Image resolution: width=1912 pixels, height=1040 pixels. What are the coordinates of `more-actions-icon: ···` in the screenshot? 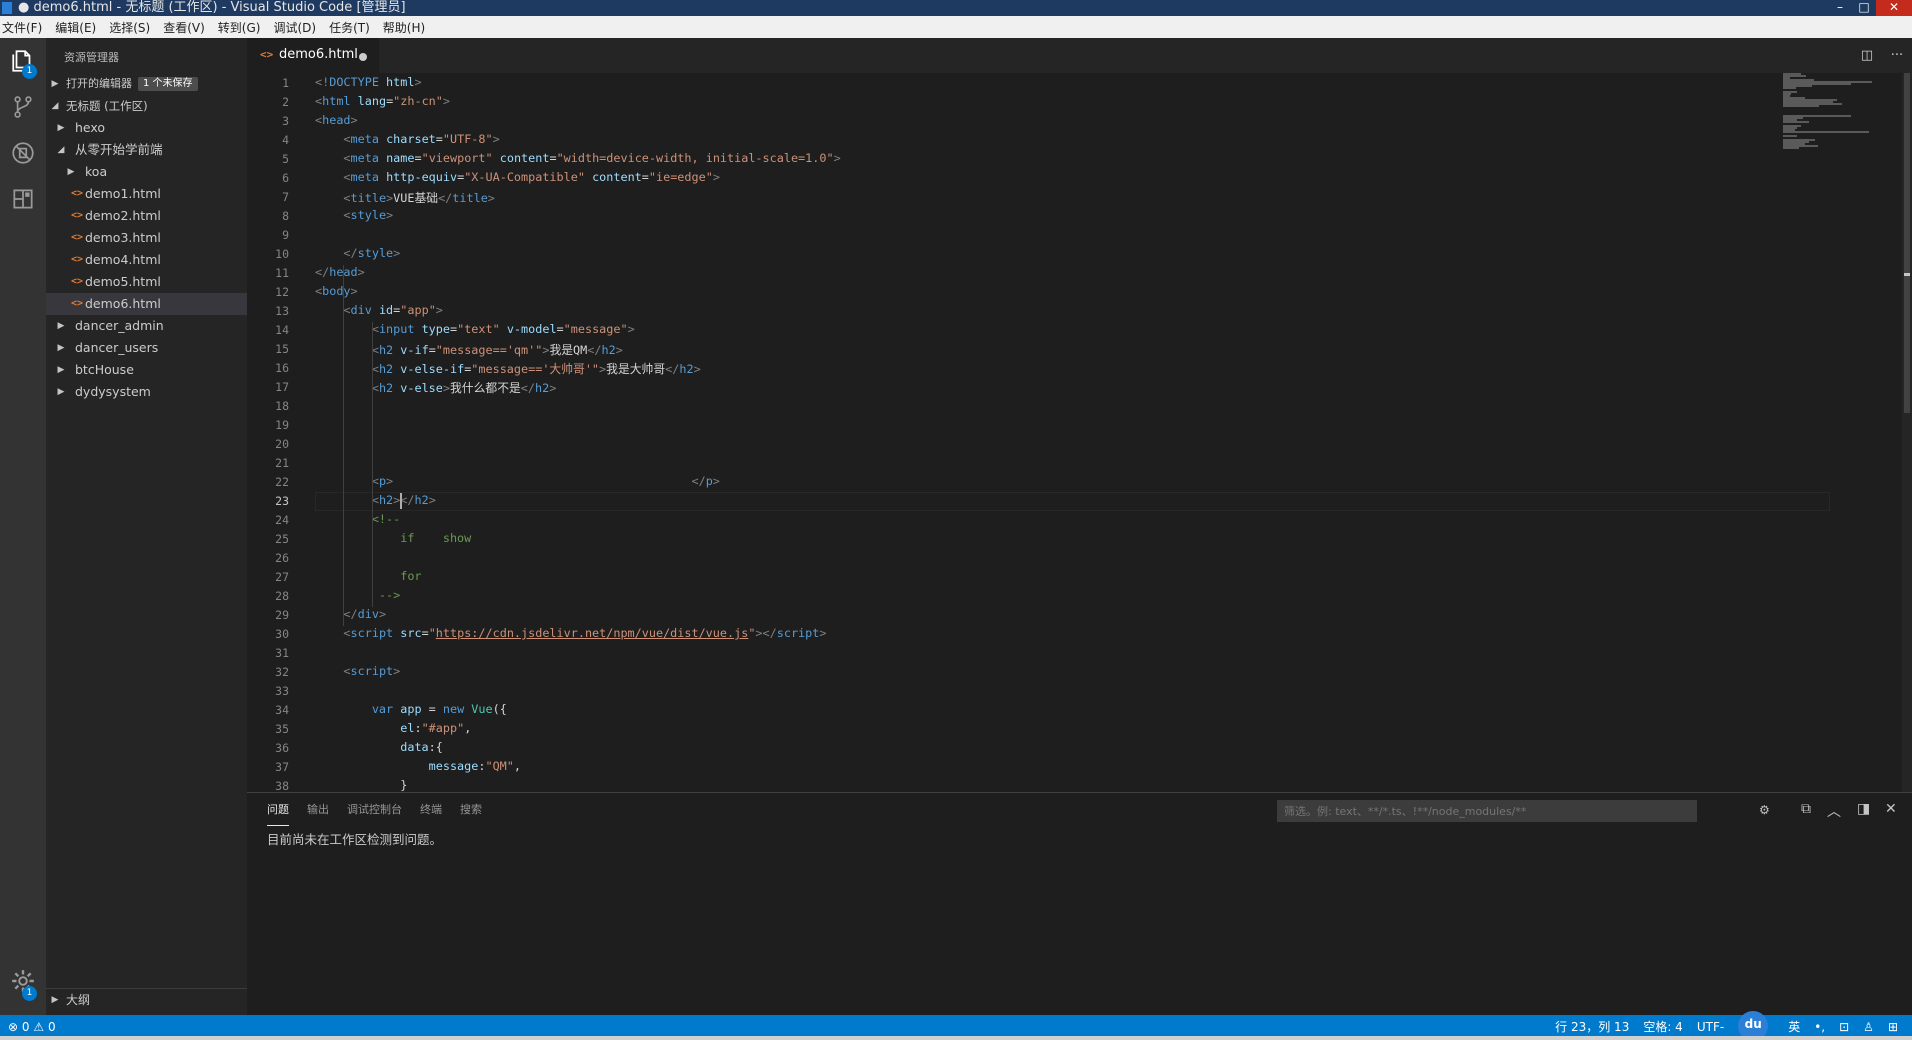 It's located at (1897, 55).